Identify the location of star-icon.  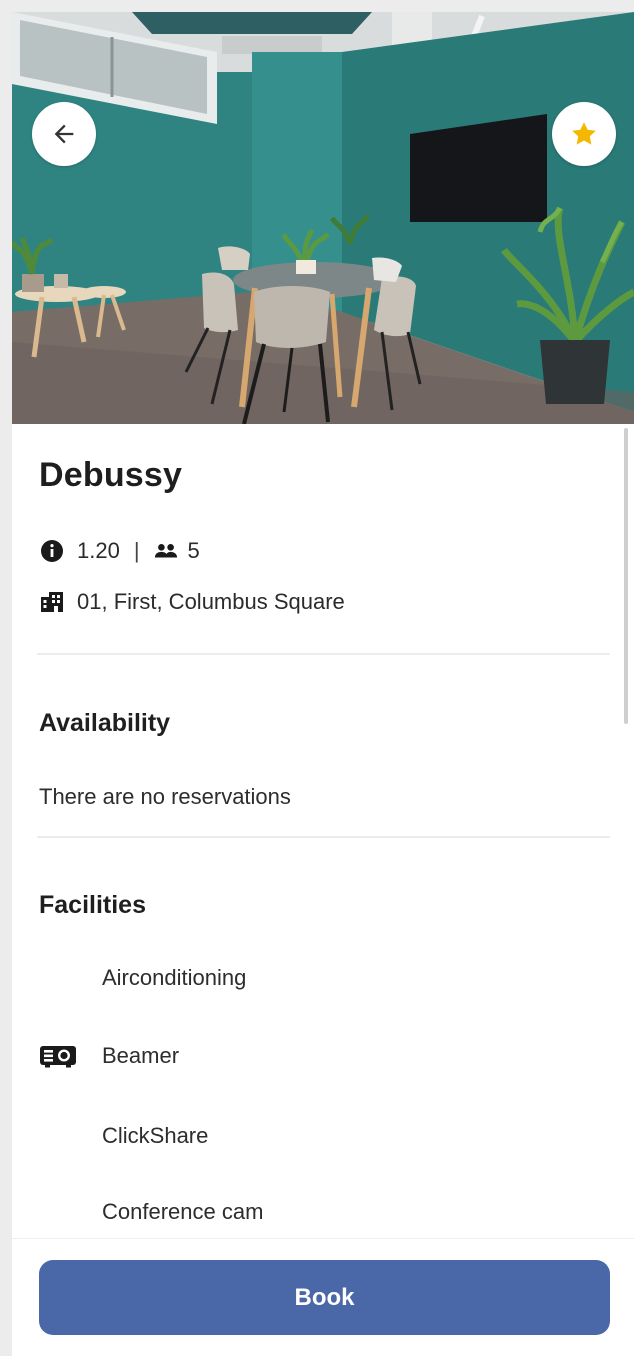
(584, 134).